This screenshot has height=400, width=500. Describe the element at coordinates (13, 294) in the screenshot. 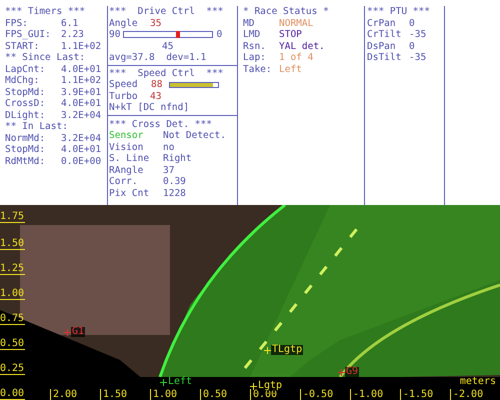

I see `y-axis-tick-label: 1.00` at that location.